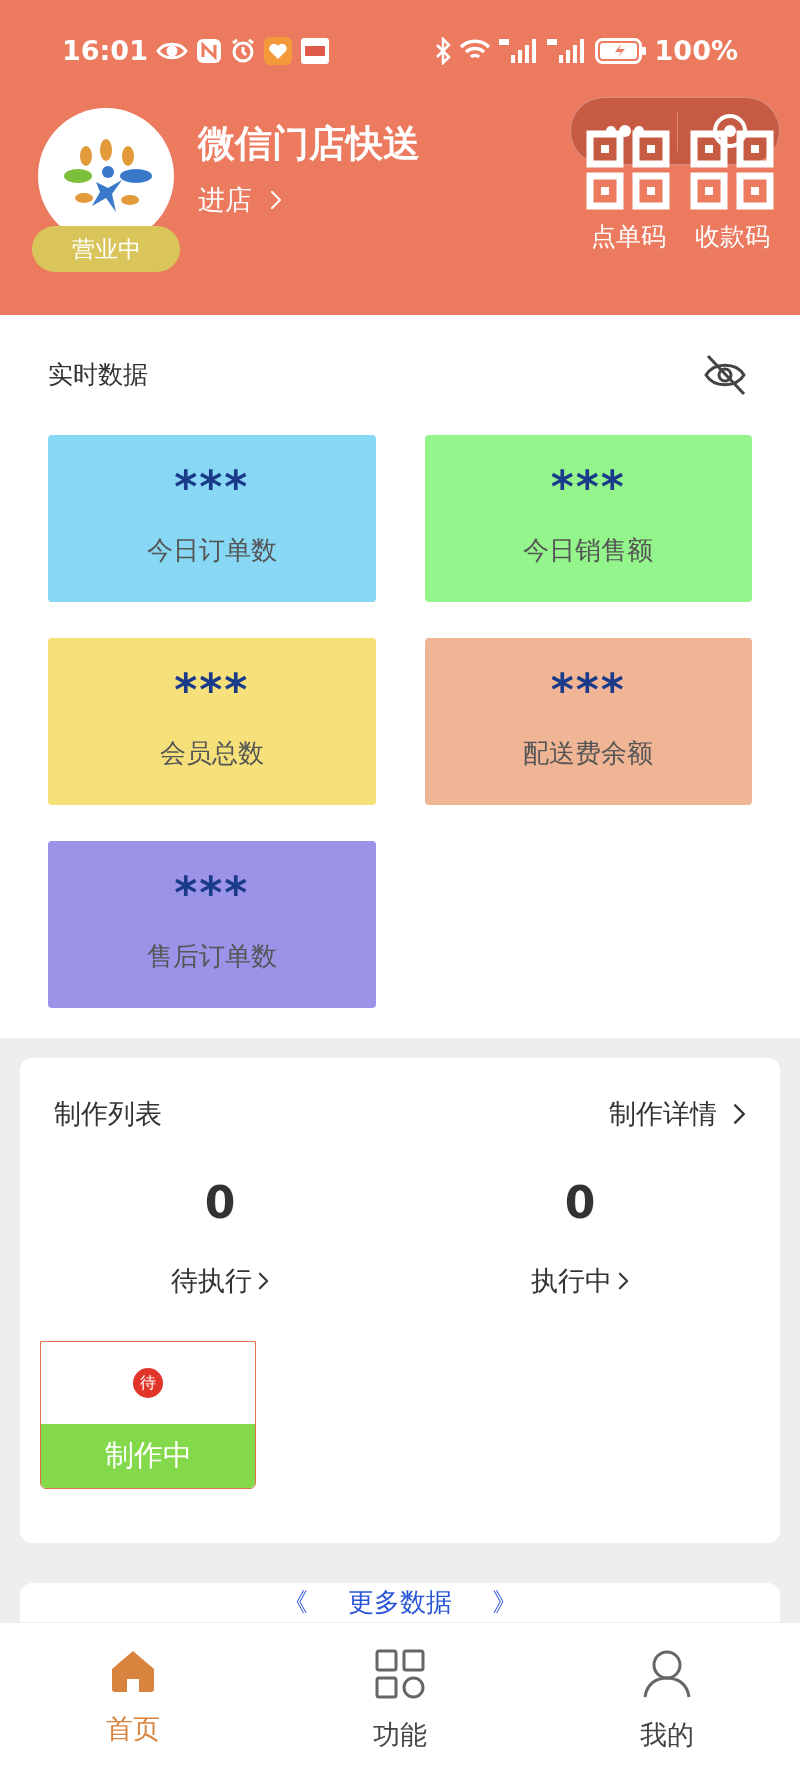 Image resolution: width=800 pixels, height=1772 pixels. I want to click on battery-icon, so click(620, 51).